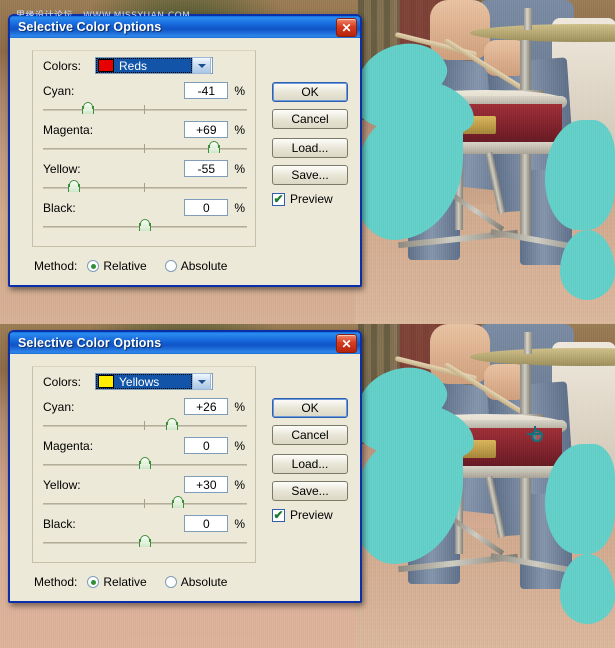 The height and width of the screenshot is (648, 615). I want to click on channel-field-wrap: +26 %, so click(214, 406).